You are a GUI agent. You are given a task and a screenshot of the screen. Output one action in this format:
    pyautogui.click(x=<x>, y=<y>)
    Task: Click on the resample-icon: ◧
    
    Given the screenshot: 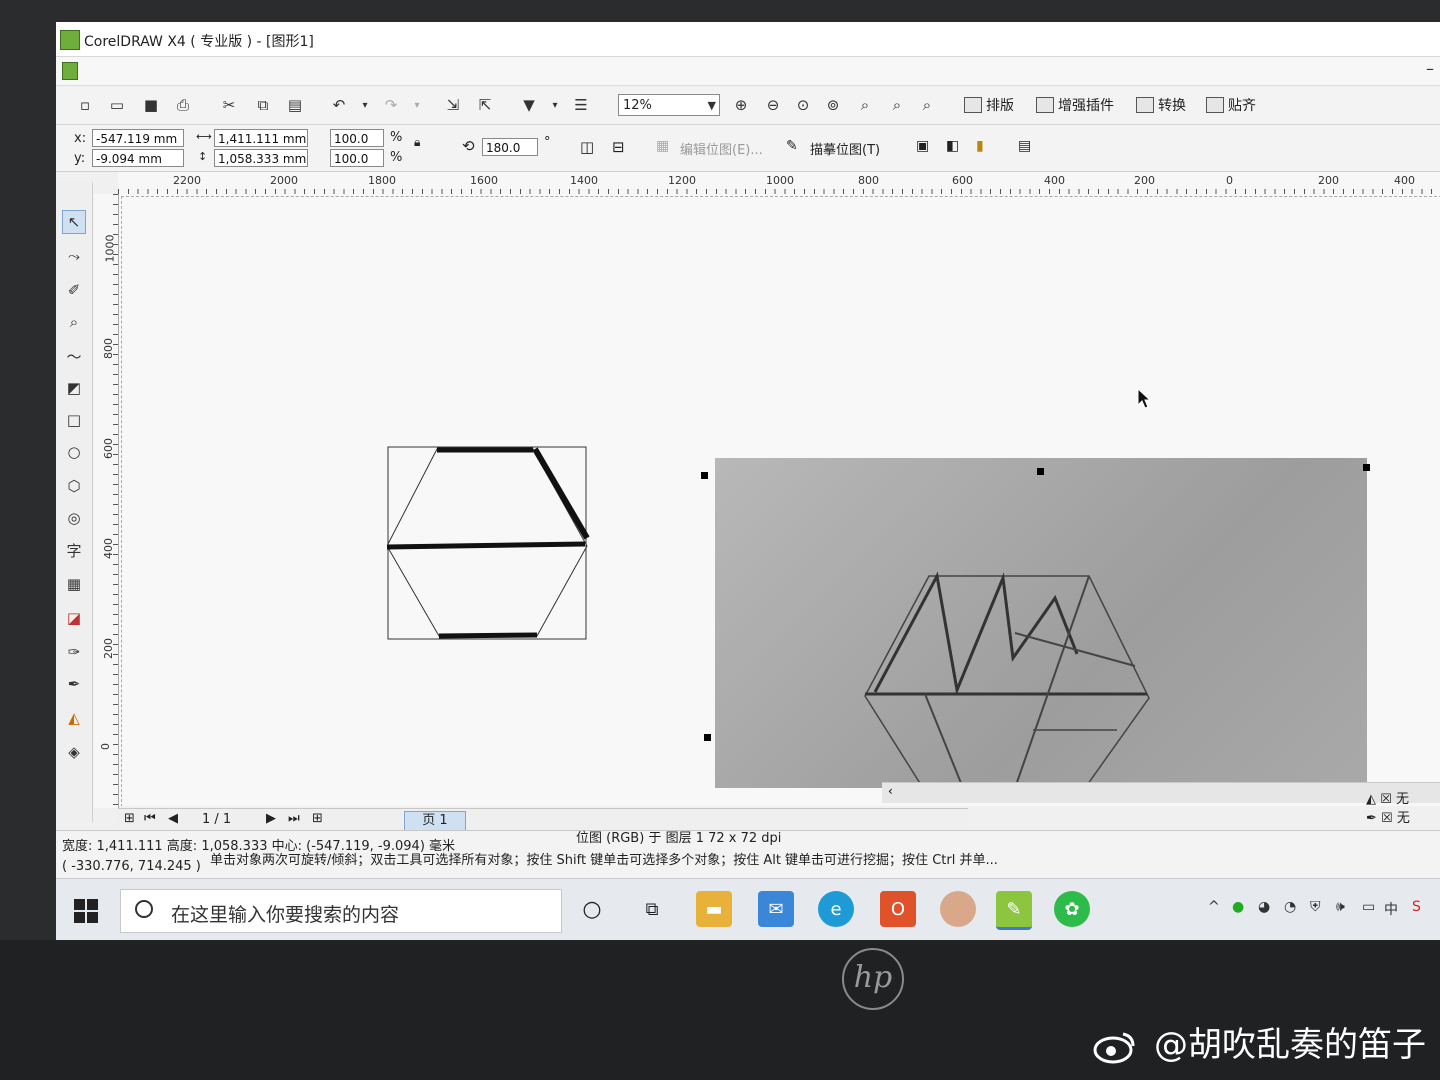 What is the action you would take?
    pyautogui.click(x=952, y=146)
    